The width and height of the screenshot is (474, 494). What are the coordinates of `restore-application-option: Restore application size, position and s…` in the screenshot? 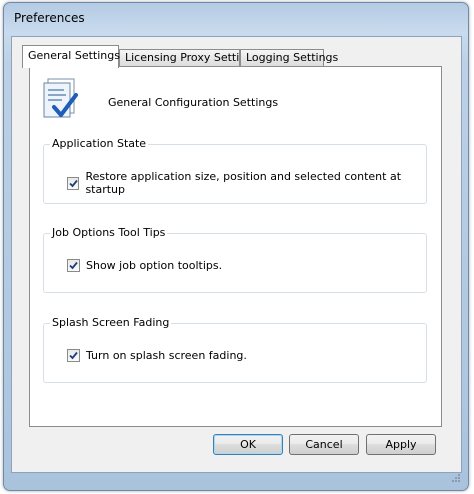 It's located at (246, 183).